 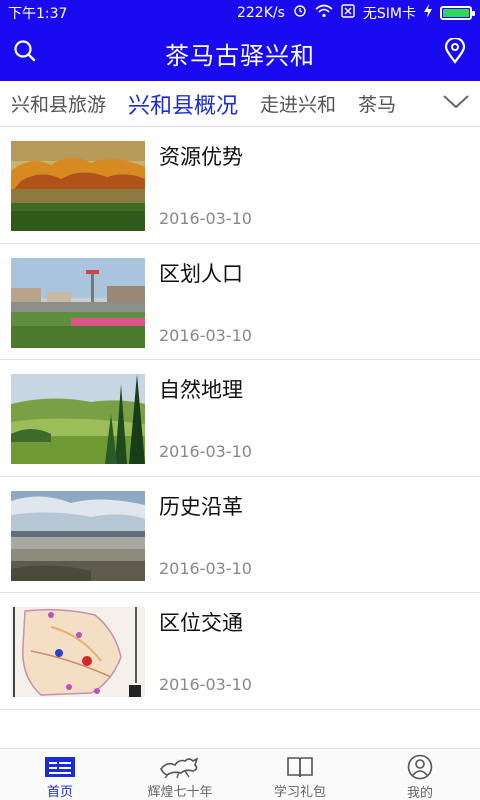 I want to click on nav-label-study: 学习礼包, so click(x=299, y=792).